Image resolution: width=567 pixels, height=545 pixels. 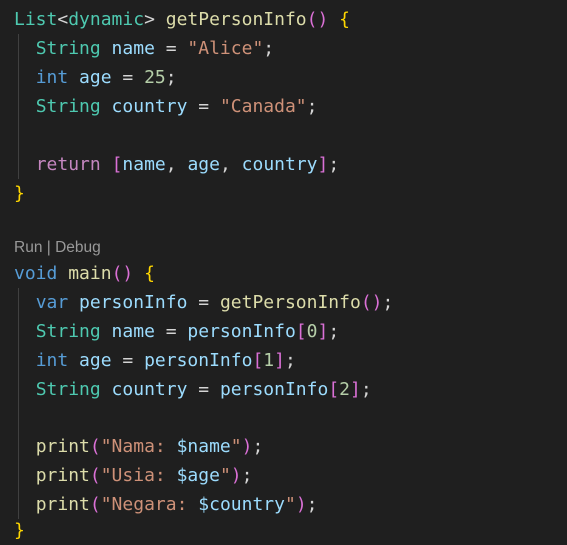 What do you see at coordinates (36, 19) in the screenshot?
I see `type-token: List` at bounding box center [36, 19].